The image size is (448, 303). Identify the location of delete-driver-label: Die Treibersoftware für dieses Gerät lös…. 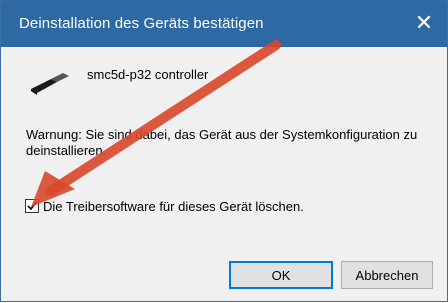
(173, 206).